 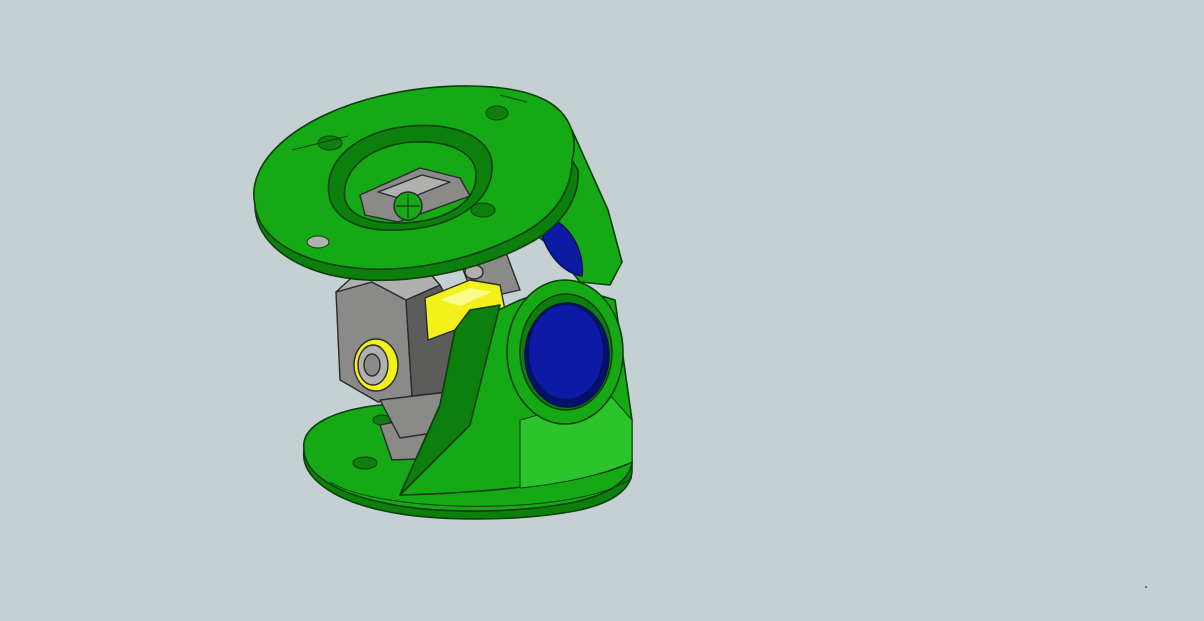 What do you see at coordinates (438, 185) in the screenshot?
I see `top-flange` at bounding box center [438, 185].